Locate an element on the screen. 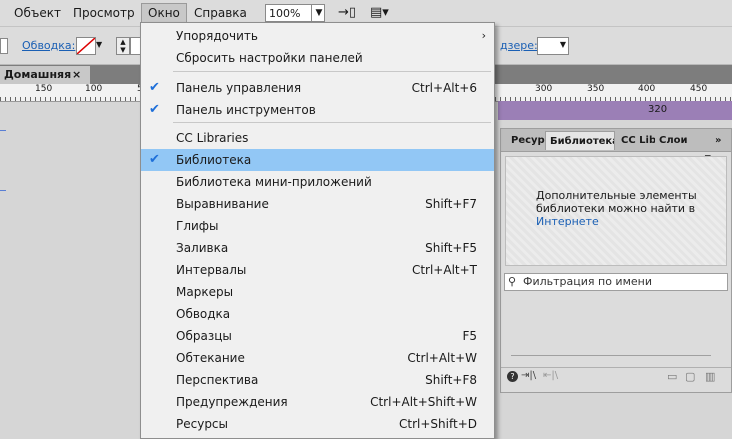  menu-item-label: Панель управления is located at coordinates (239, 88).